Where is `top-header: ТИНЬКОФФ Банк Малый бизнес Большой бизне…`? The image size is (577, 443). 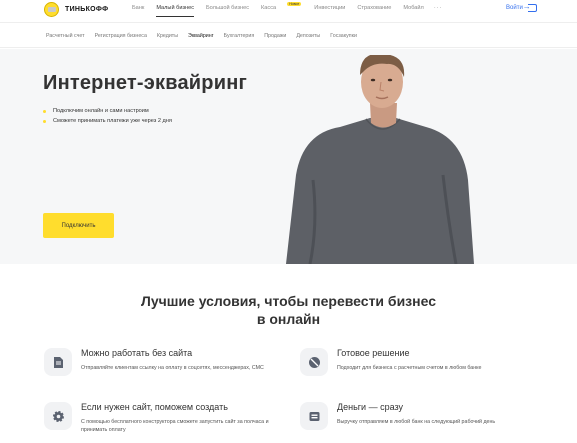
top-header: ТИНЬКОФФ Банк Малый бизнес Большой бизне… is located at coordinates (288, 11).